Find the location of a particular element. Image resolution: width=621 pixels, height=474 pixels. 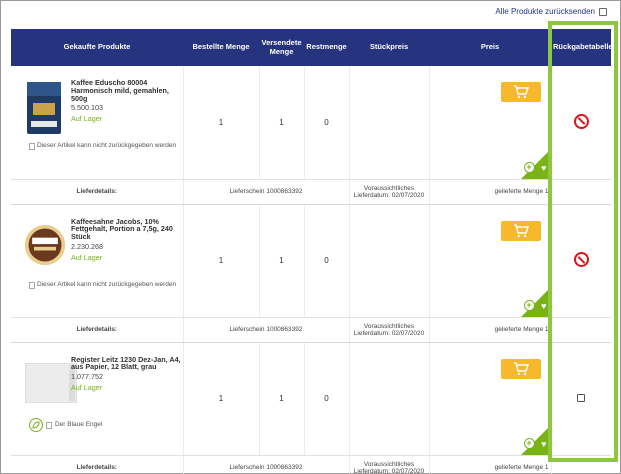

product-number: 2.230.268 is located at coordinates (87, 246).